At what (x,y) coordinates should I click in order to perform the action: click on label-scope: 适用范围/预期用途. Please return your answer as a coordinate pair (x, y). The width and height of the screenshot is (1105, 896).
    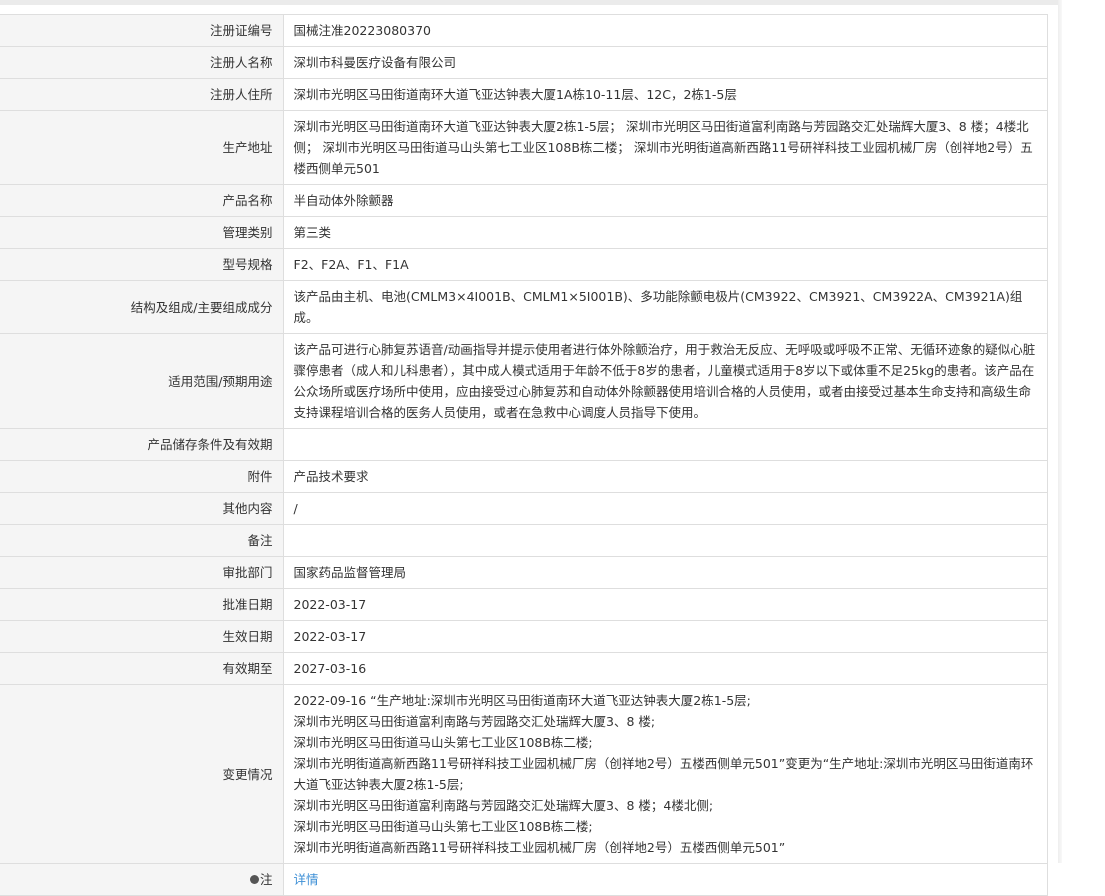
    Looking at the image, I should click on (142, 381).